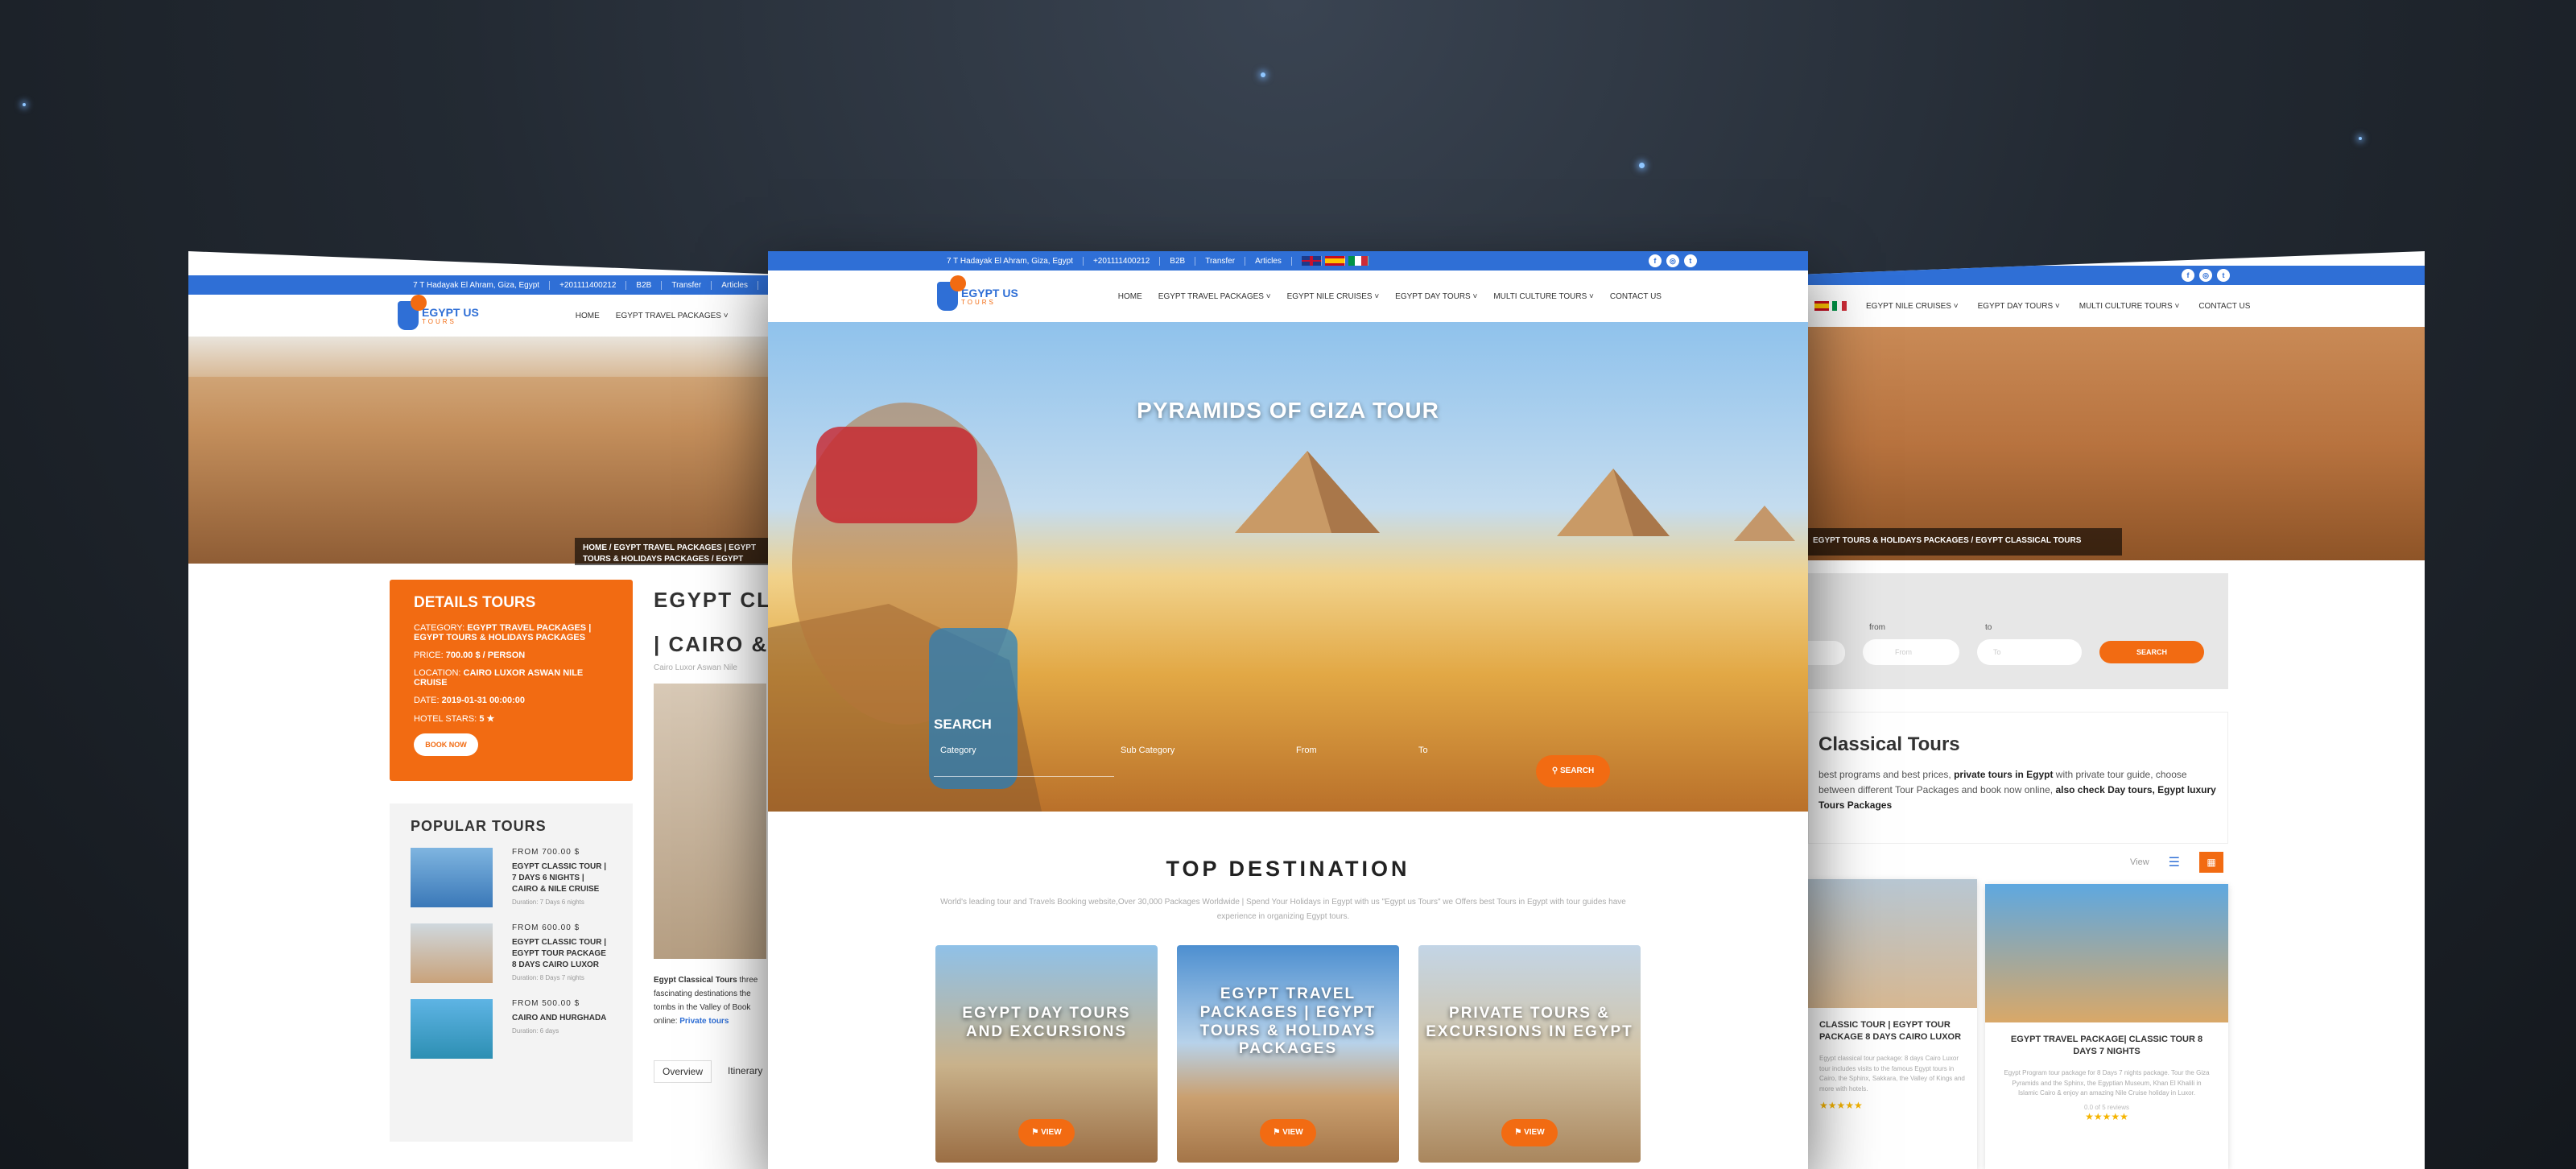 The height and width of the screenshot is (1169, 2576). Describe the element at coordinates (446, 744) in the screenshot. I see `book-now-button: BOOK NOW` at that location.